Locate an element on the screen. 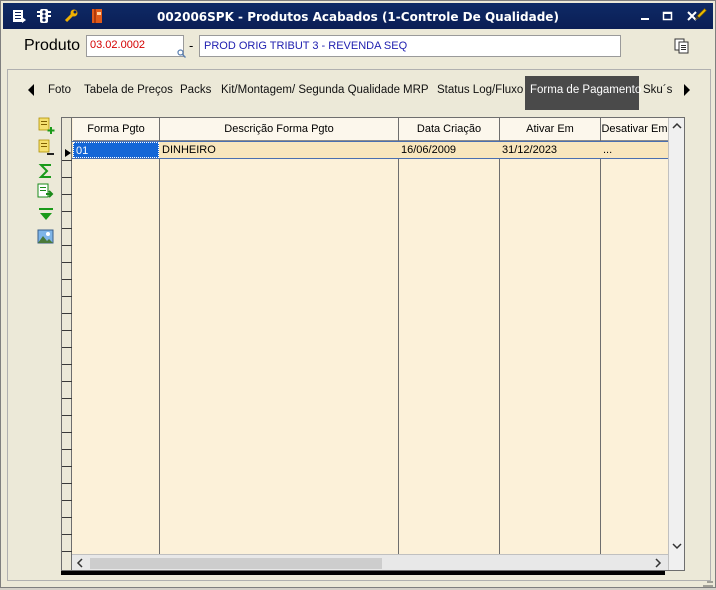 Image resolution: width=716 pixels, height=590 pixels. cell-ativar-em: 31/12/2023 is located at coordinates (550, 150).